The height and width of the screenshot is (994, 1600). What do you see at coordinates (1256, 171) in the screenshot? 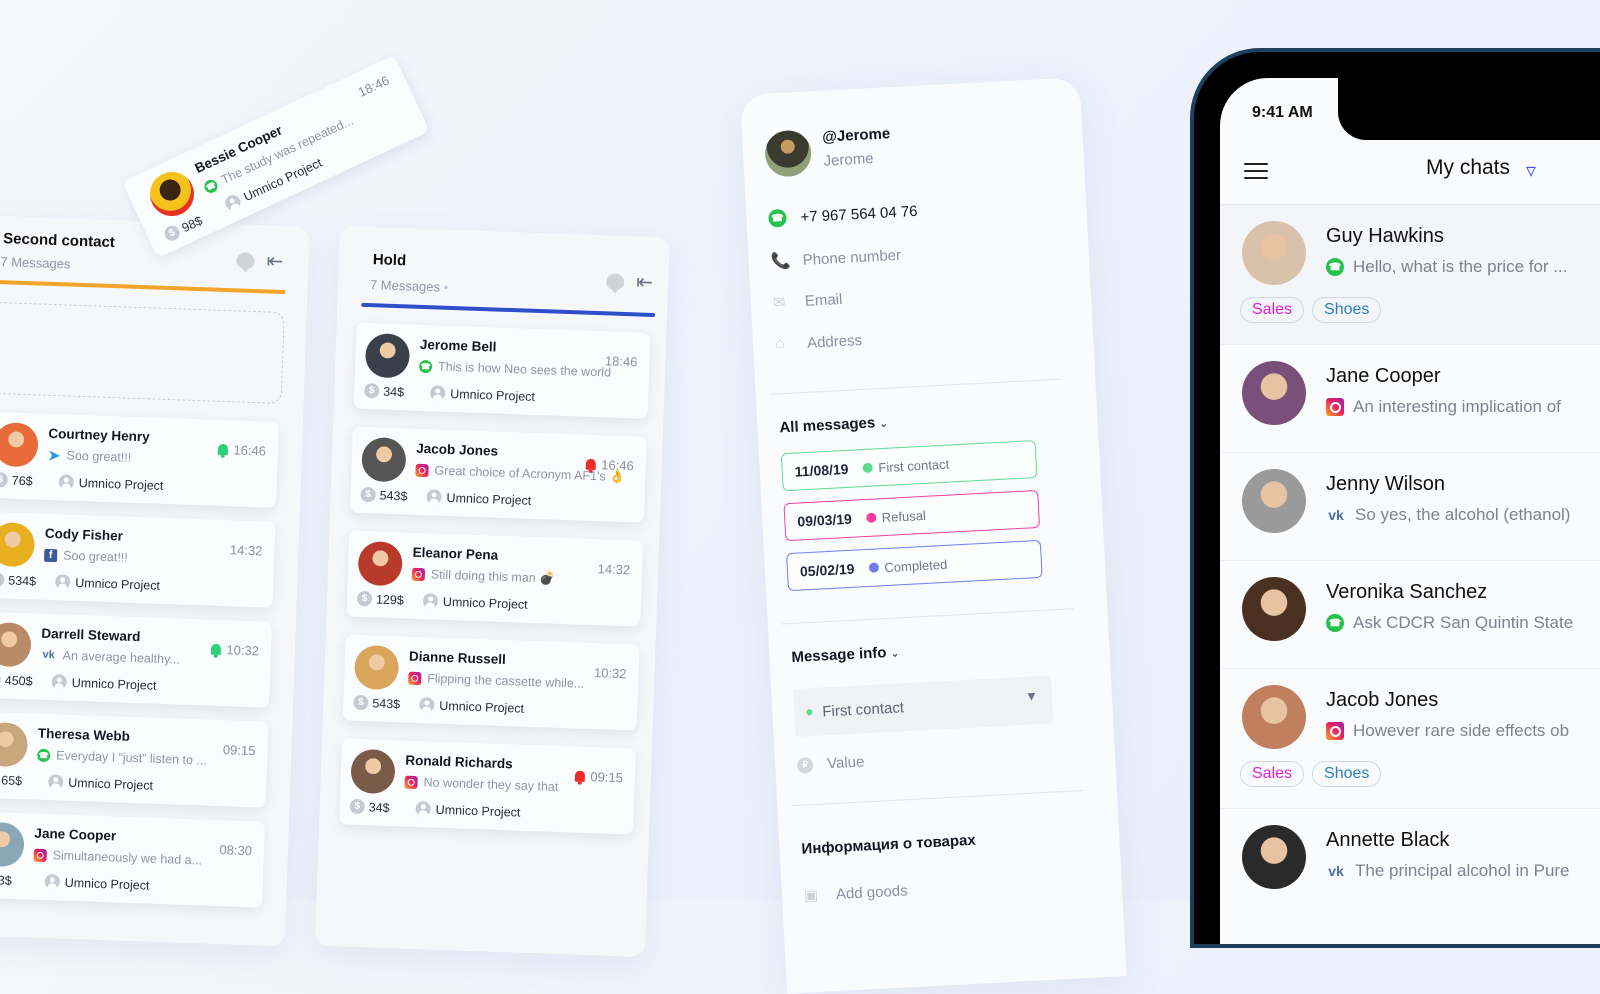
I see `menu-icon` at bounding box center [1256, 171].